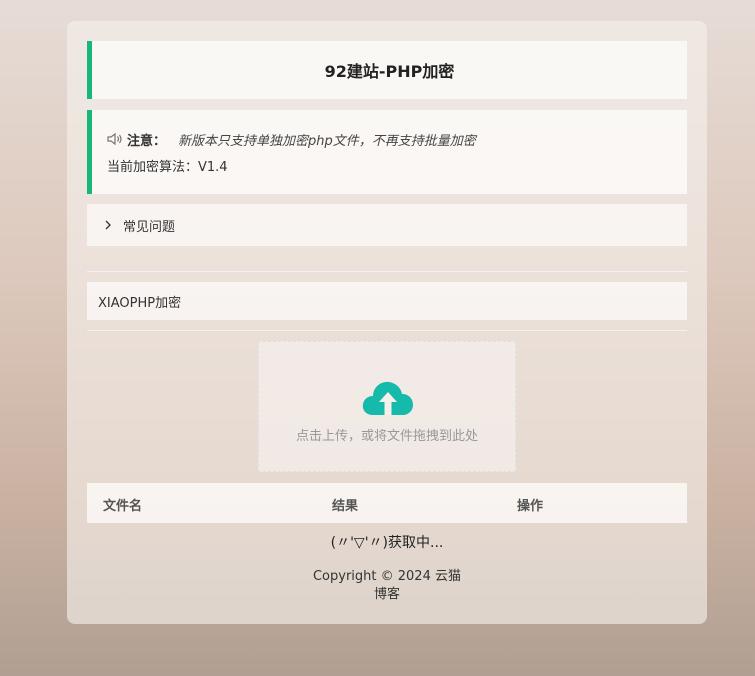  Describe the element at coordinates (389, 71) in the screenshot. I see `page-title-text: 92建站-PHP加密` at that location.